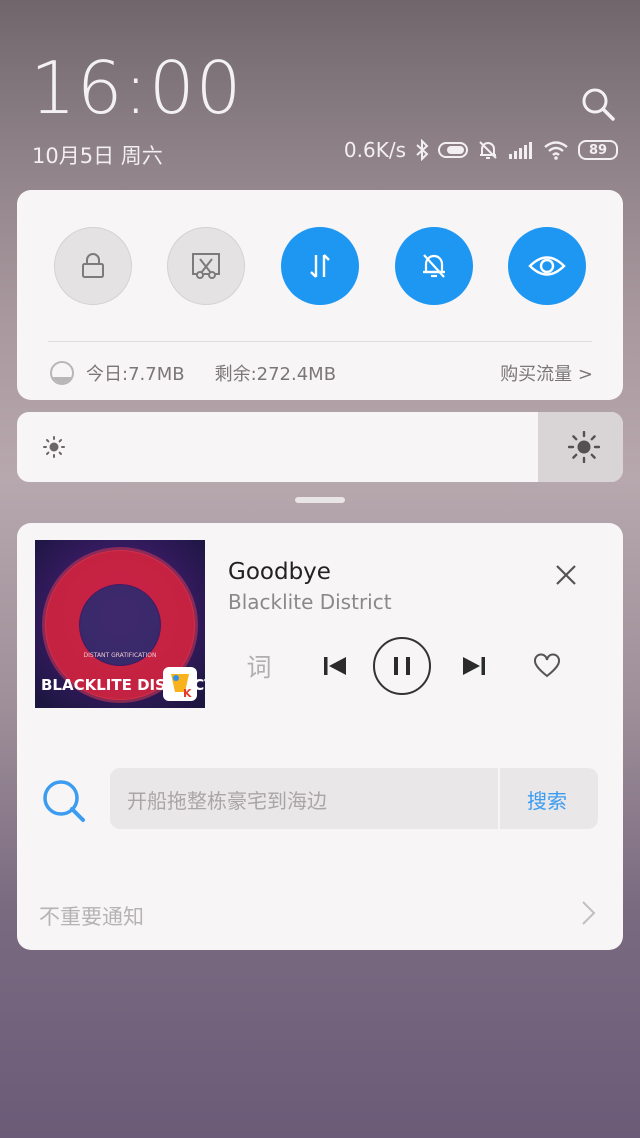  Describe the element at coordinates (354, 798) in the screenshot. I see `search-input: 开船拖整栋豪宅到海边 搜索` at that location.